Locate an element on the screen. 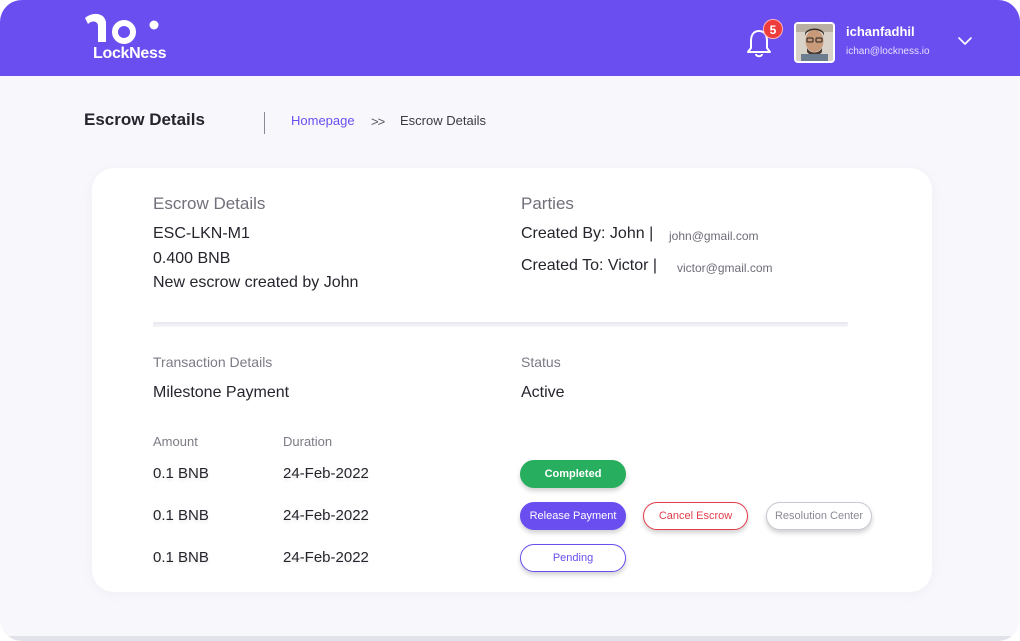  pending-status-button: Pending is located at coordinates (573, 558).